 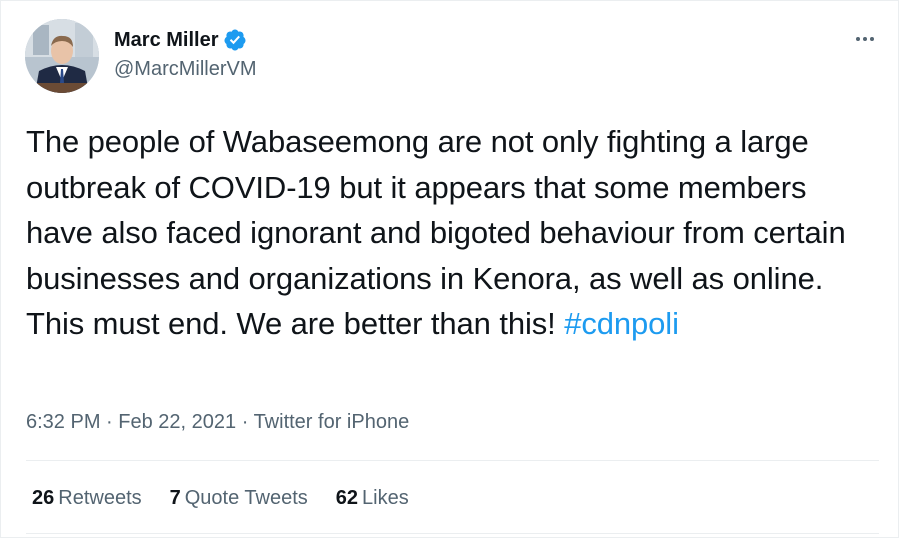 What do you see at coordinates (177, 422) in the screenshot?
I see `tweet-date: Feb 22, 2021` at bounding box center [177, 422].